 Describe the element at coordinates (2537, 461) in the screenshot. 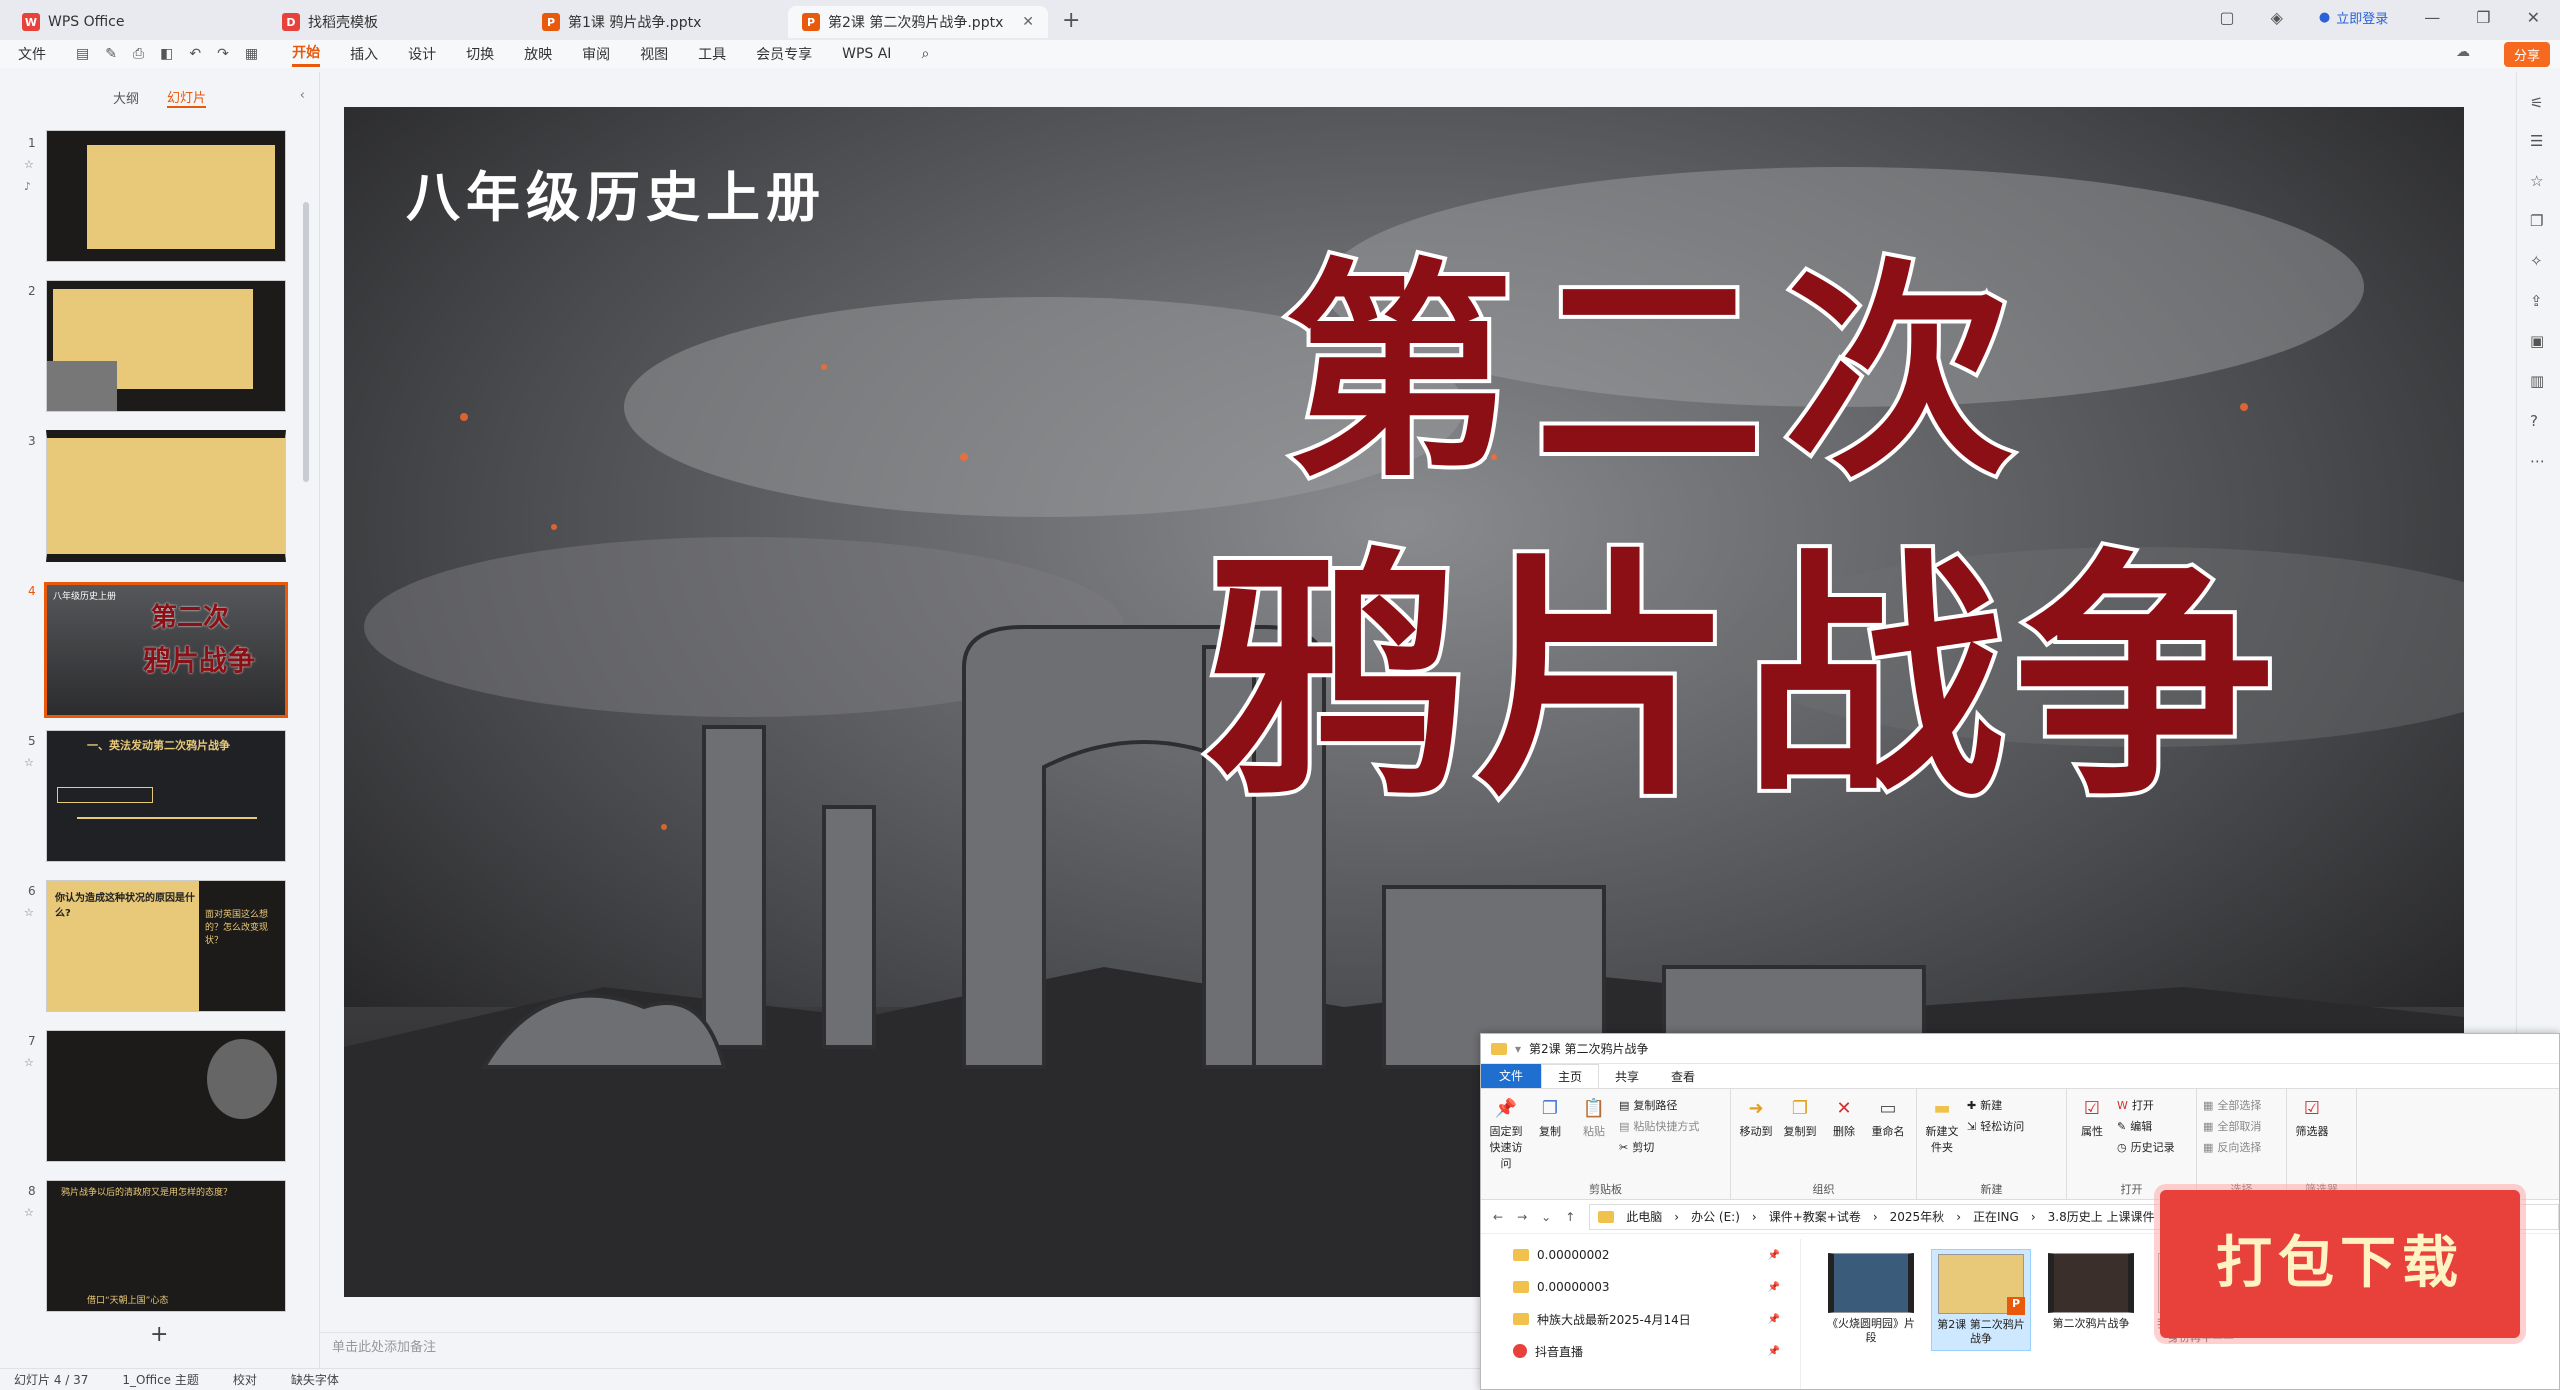

I see `more-icon: ⋯` at that location.